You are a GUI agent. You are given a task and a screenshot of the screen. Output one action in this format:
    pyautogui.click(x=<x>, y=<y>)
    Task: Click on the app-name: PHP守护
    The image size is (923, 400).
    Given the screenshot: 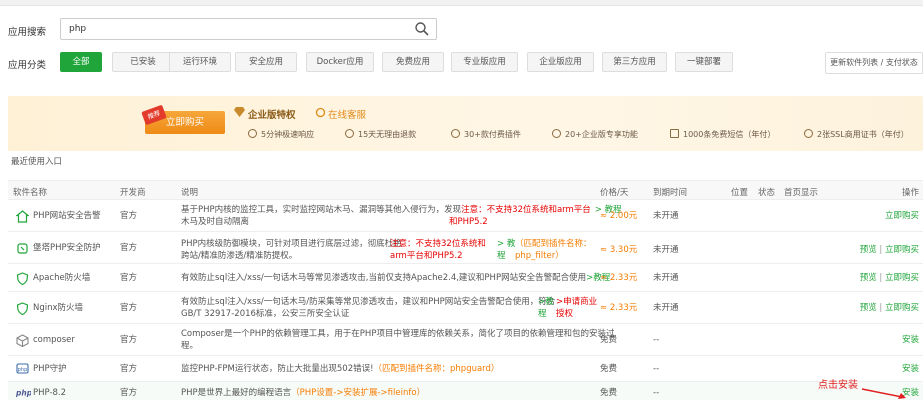 What is the action you would take?
    pyautogui.click(x=50, y=369)
    